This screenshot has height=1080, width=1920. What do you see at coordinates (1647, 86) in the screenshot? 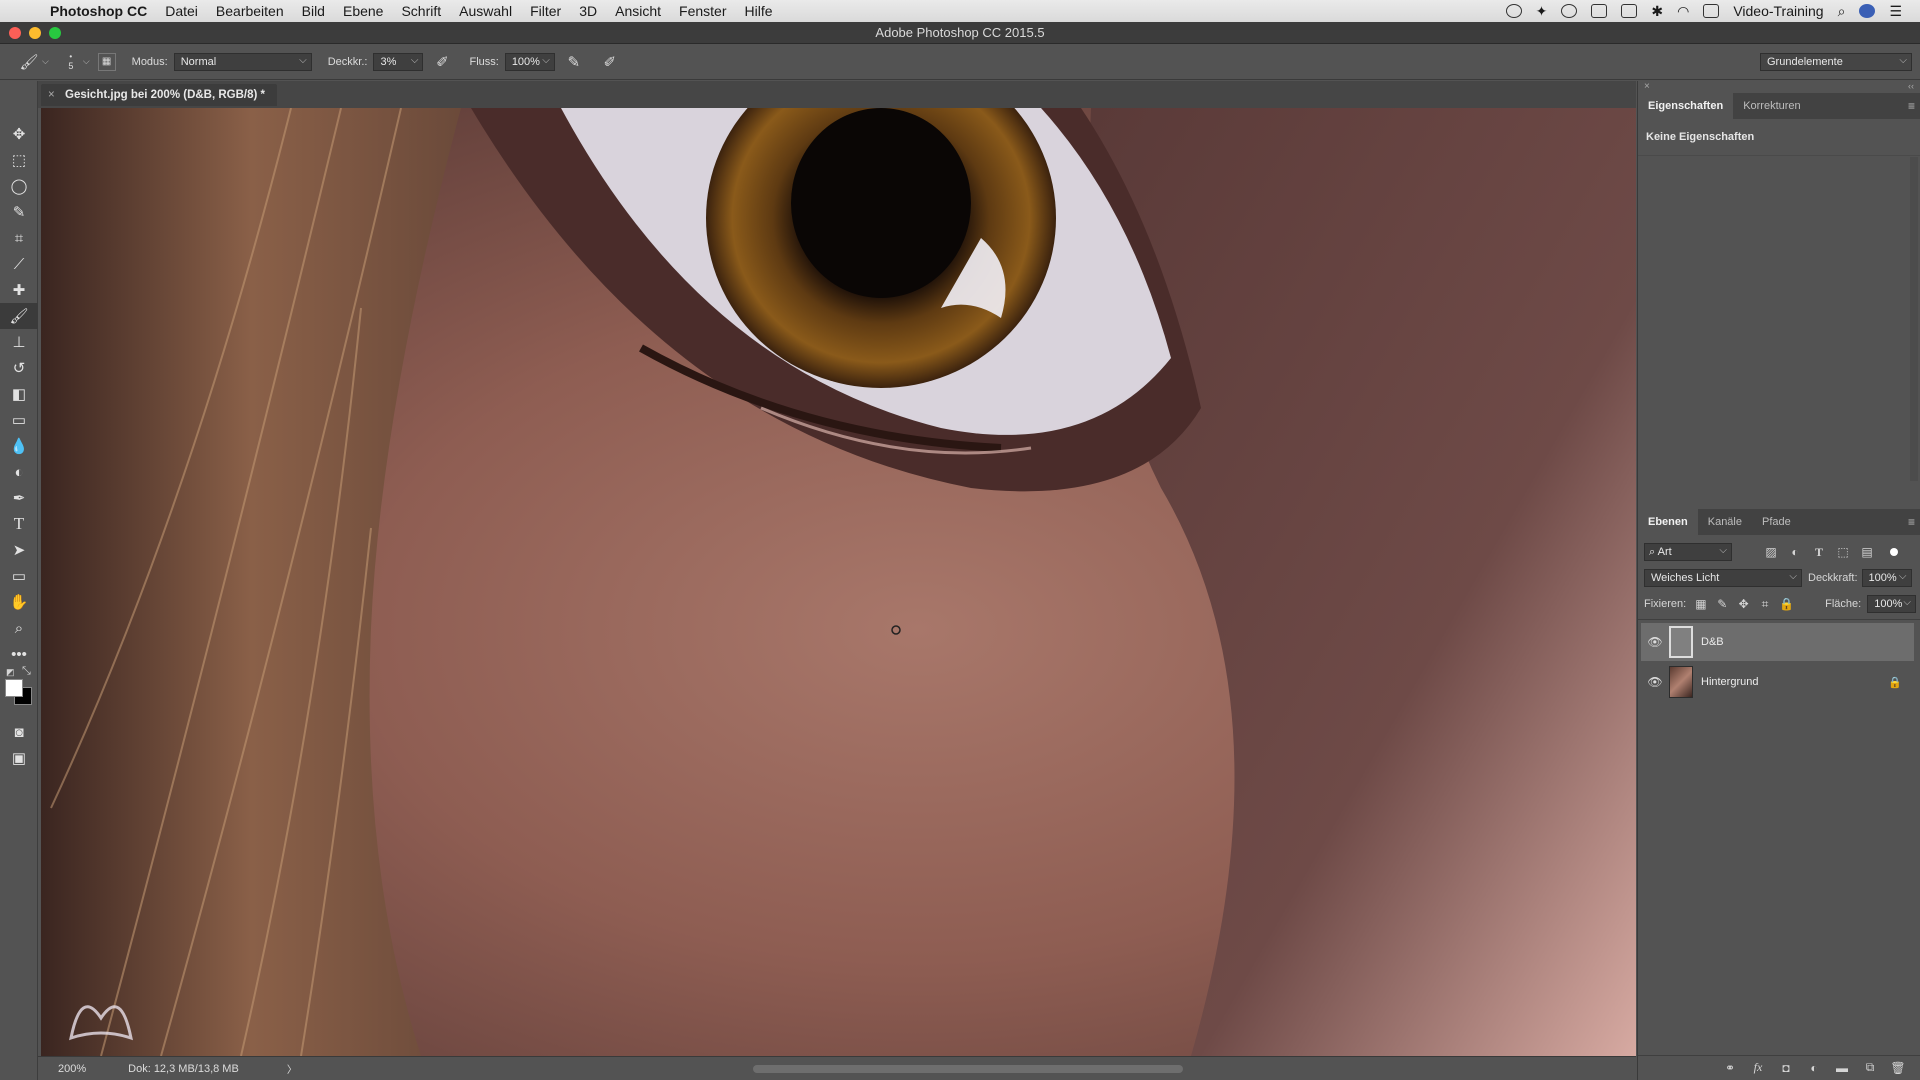
I see `close-panel-icon: ×` at bounding box center [1647, 86].